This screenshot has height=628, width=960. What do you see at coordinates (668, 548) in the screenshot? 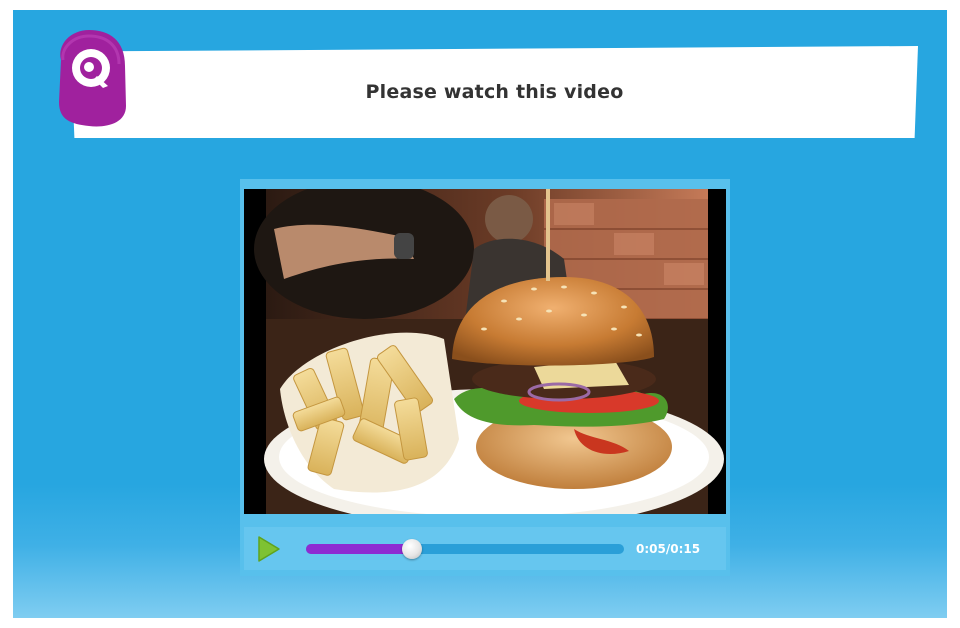
I see `time-display: 0:05/0:15` at bounding box center [668, 548].